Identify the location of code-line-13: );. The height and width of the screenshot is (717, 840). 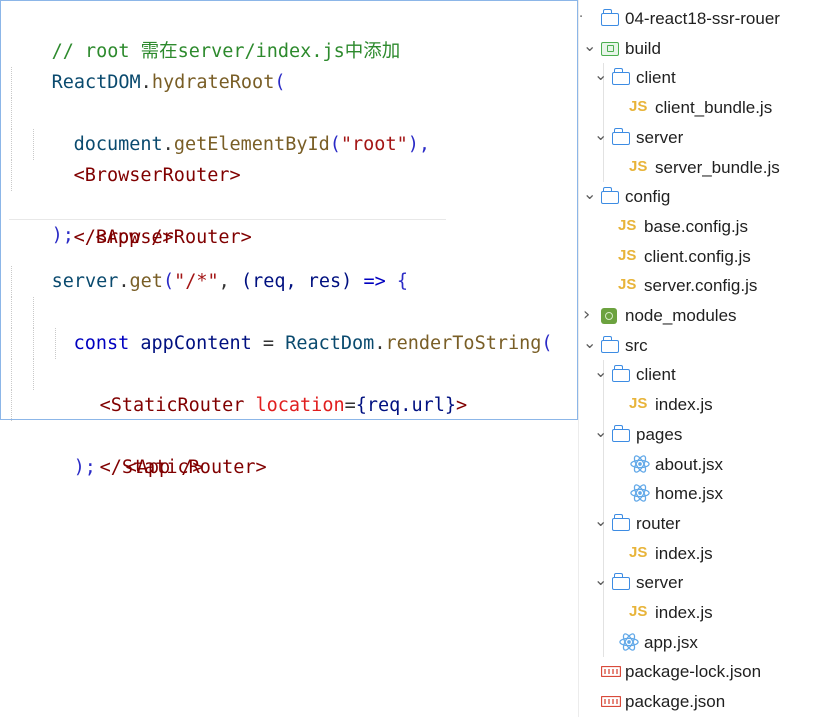
(51, 434).